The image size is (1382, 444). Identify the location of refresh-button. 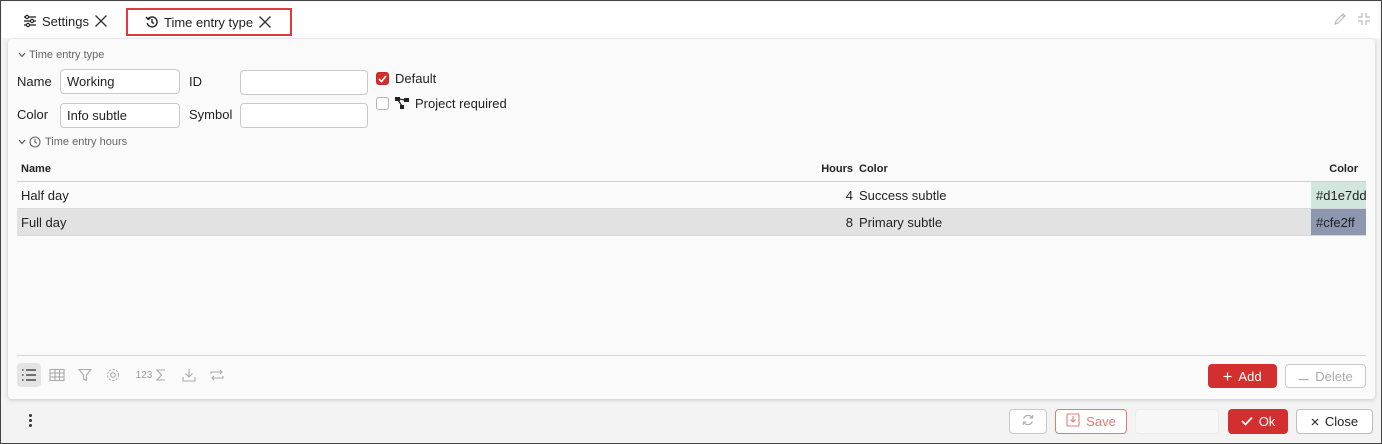
(1028, 421).